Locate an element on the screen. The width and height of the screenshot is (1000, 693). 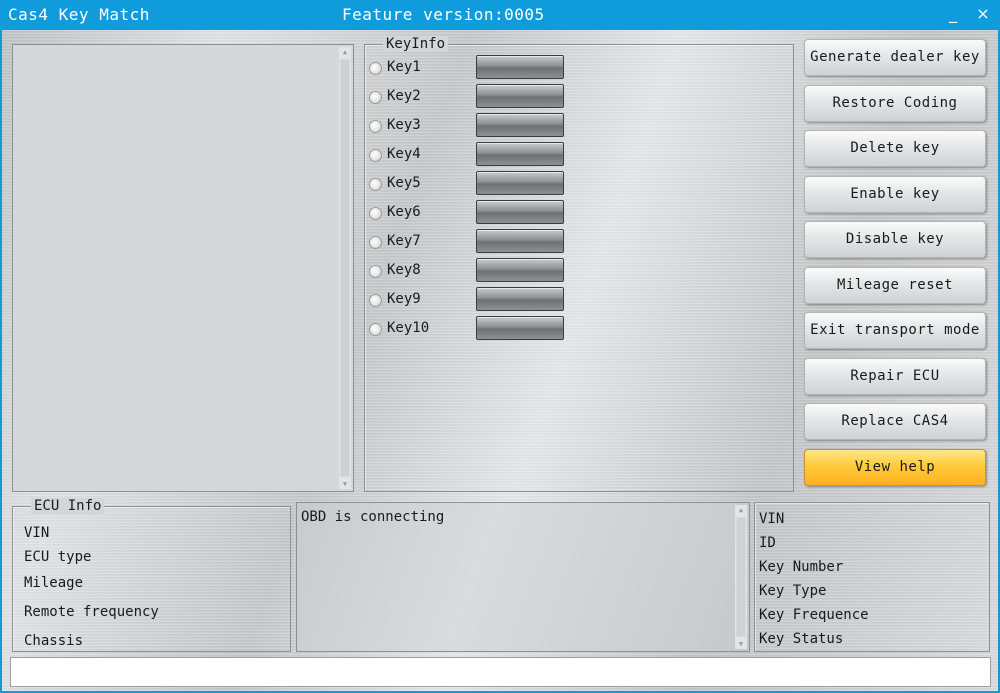
exit-transport-mode-button: Exit transport mode is located at coordinates (895, 330).